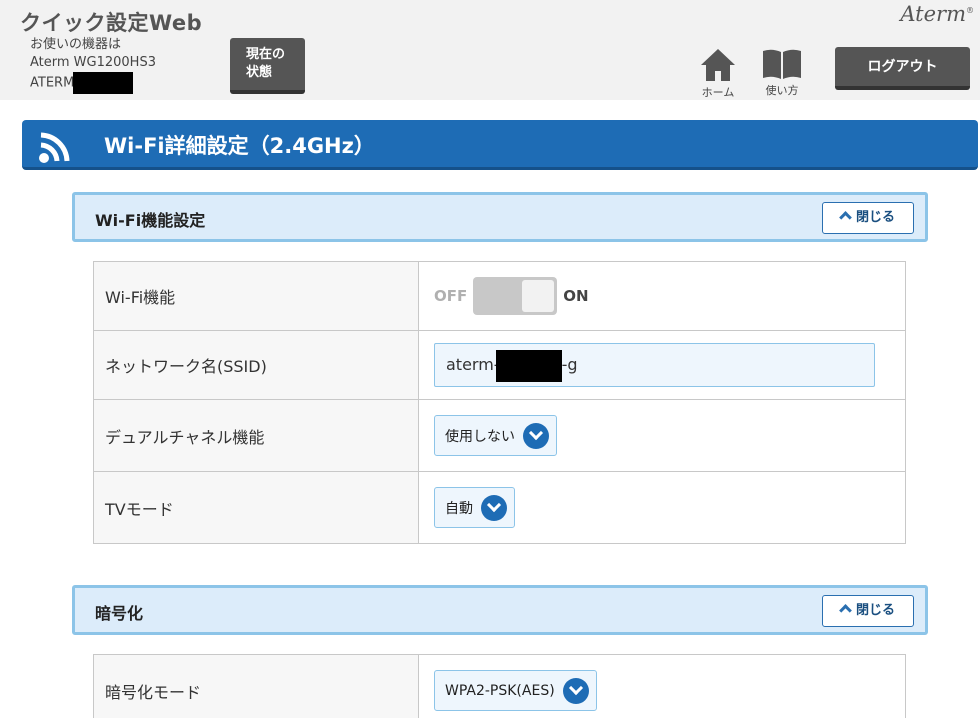 The height and width of the screenshot is (718, 980). I want to click on row-value: aterm- -g, so click(662, 365).